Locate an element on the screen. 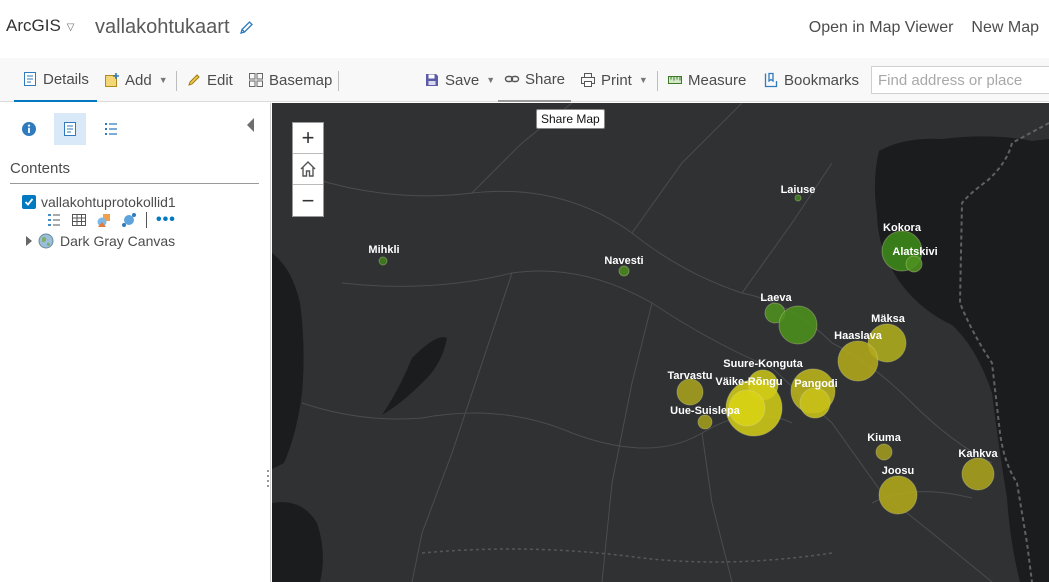 The image size is (1049, 582). bookmark-icon is located at coordinates (771, 80).